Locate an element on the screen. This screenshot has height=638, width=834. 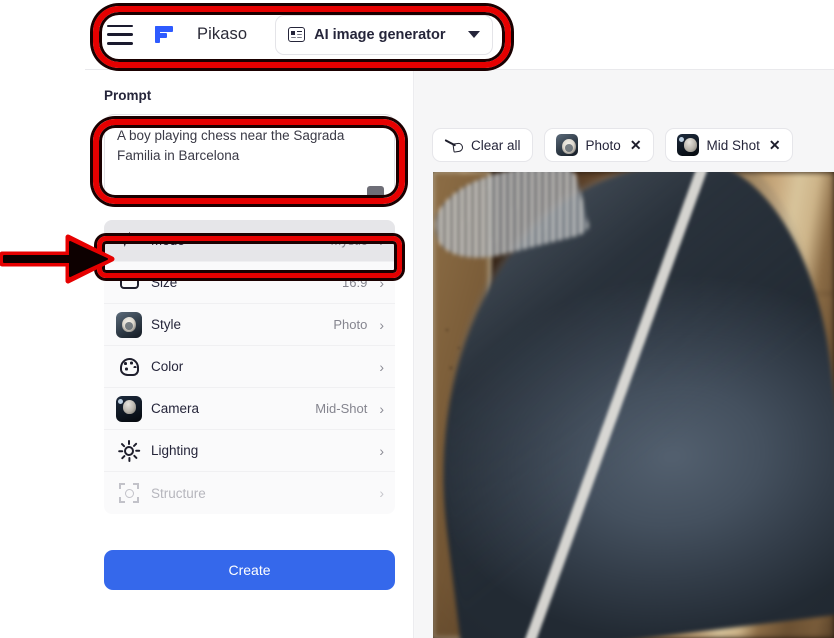
option-label: Size is located at coordinates (164, 282).